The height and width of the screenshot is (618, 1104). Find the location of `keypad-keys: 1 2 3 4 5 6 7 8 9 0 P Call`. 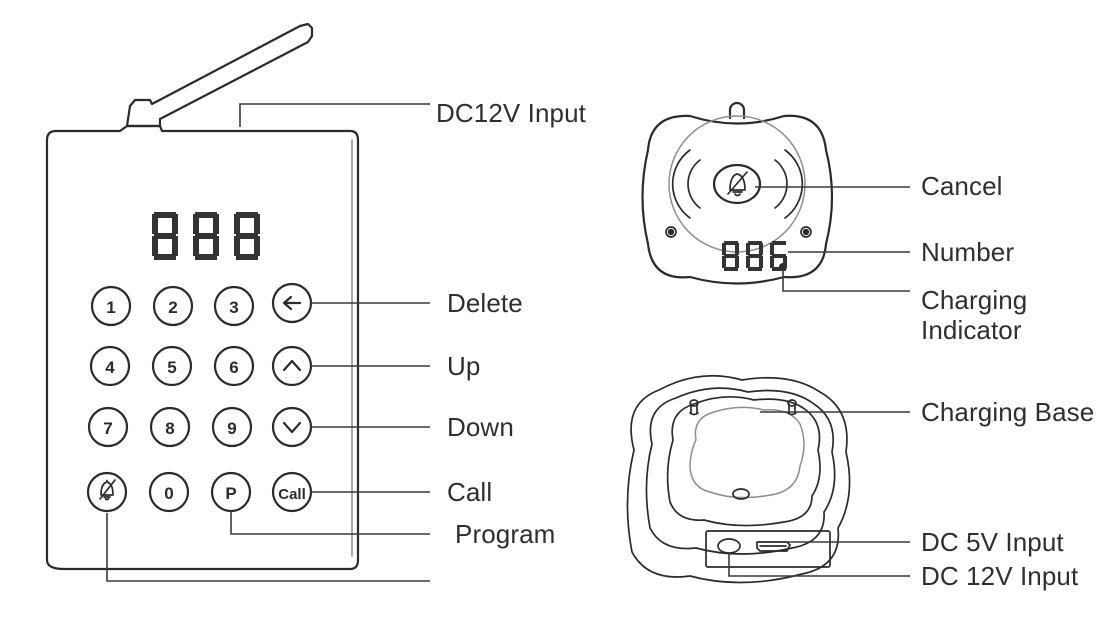

keypad-keys: 1 2 3 4 5 6 7 8 9 0 P Call is located at coordinates (199, 397).